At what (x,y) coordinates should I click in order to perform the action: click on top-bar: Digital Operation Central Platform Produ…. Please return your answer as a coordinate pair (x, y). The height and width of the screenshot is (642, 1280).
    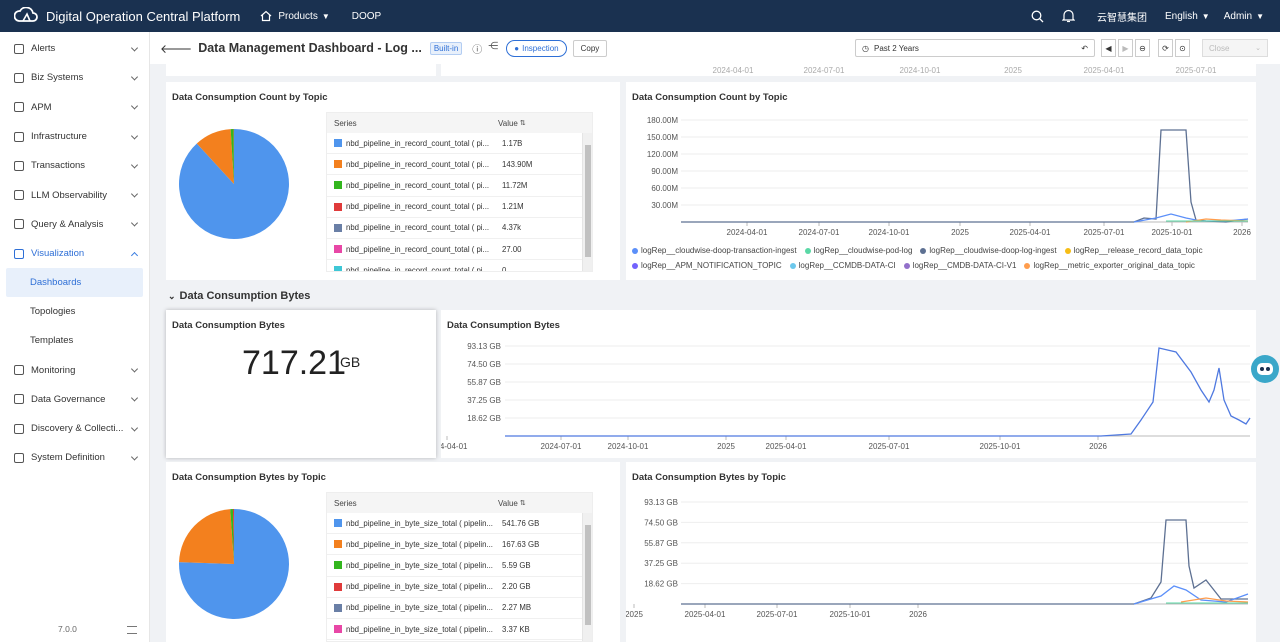
    Looking at the image, I should click on (640, 16).